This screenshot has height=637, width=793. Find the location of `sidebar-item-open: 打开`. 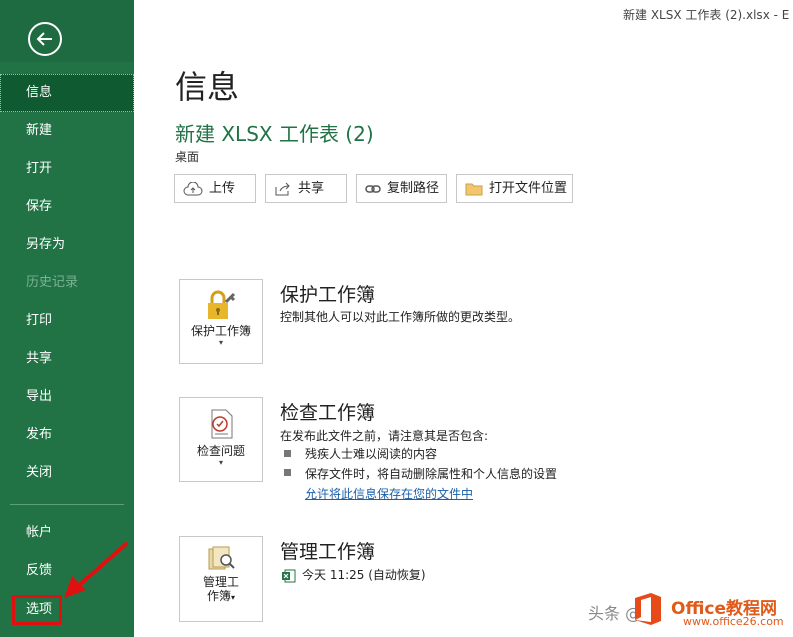

sidebar-item-open: 打开 is located at coordinates (67, 169).